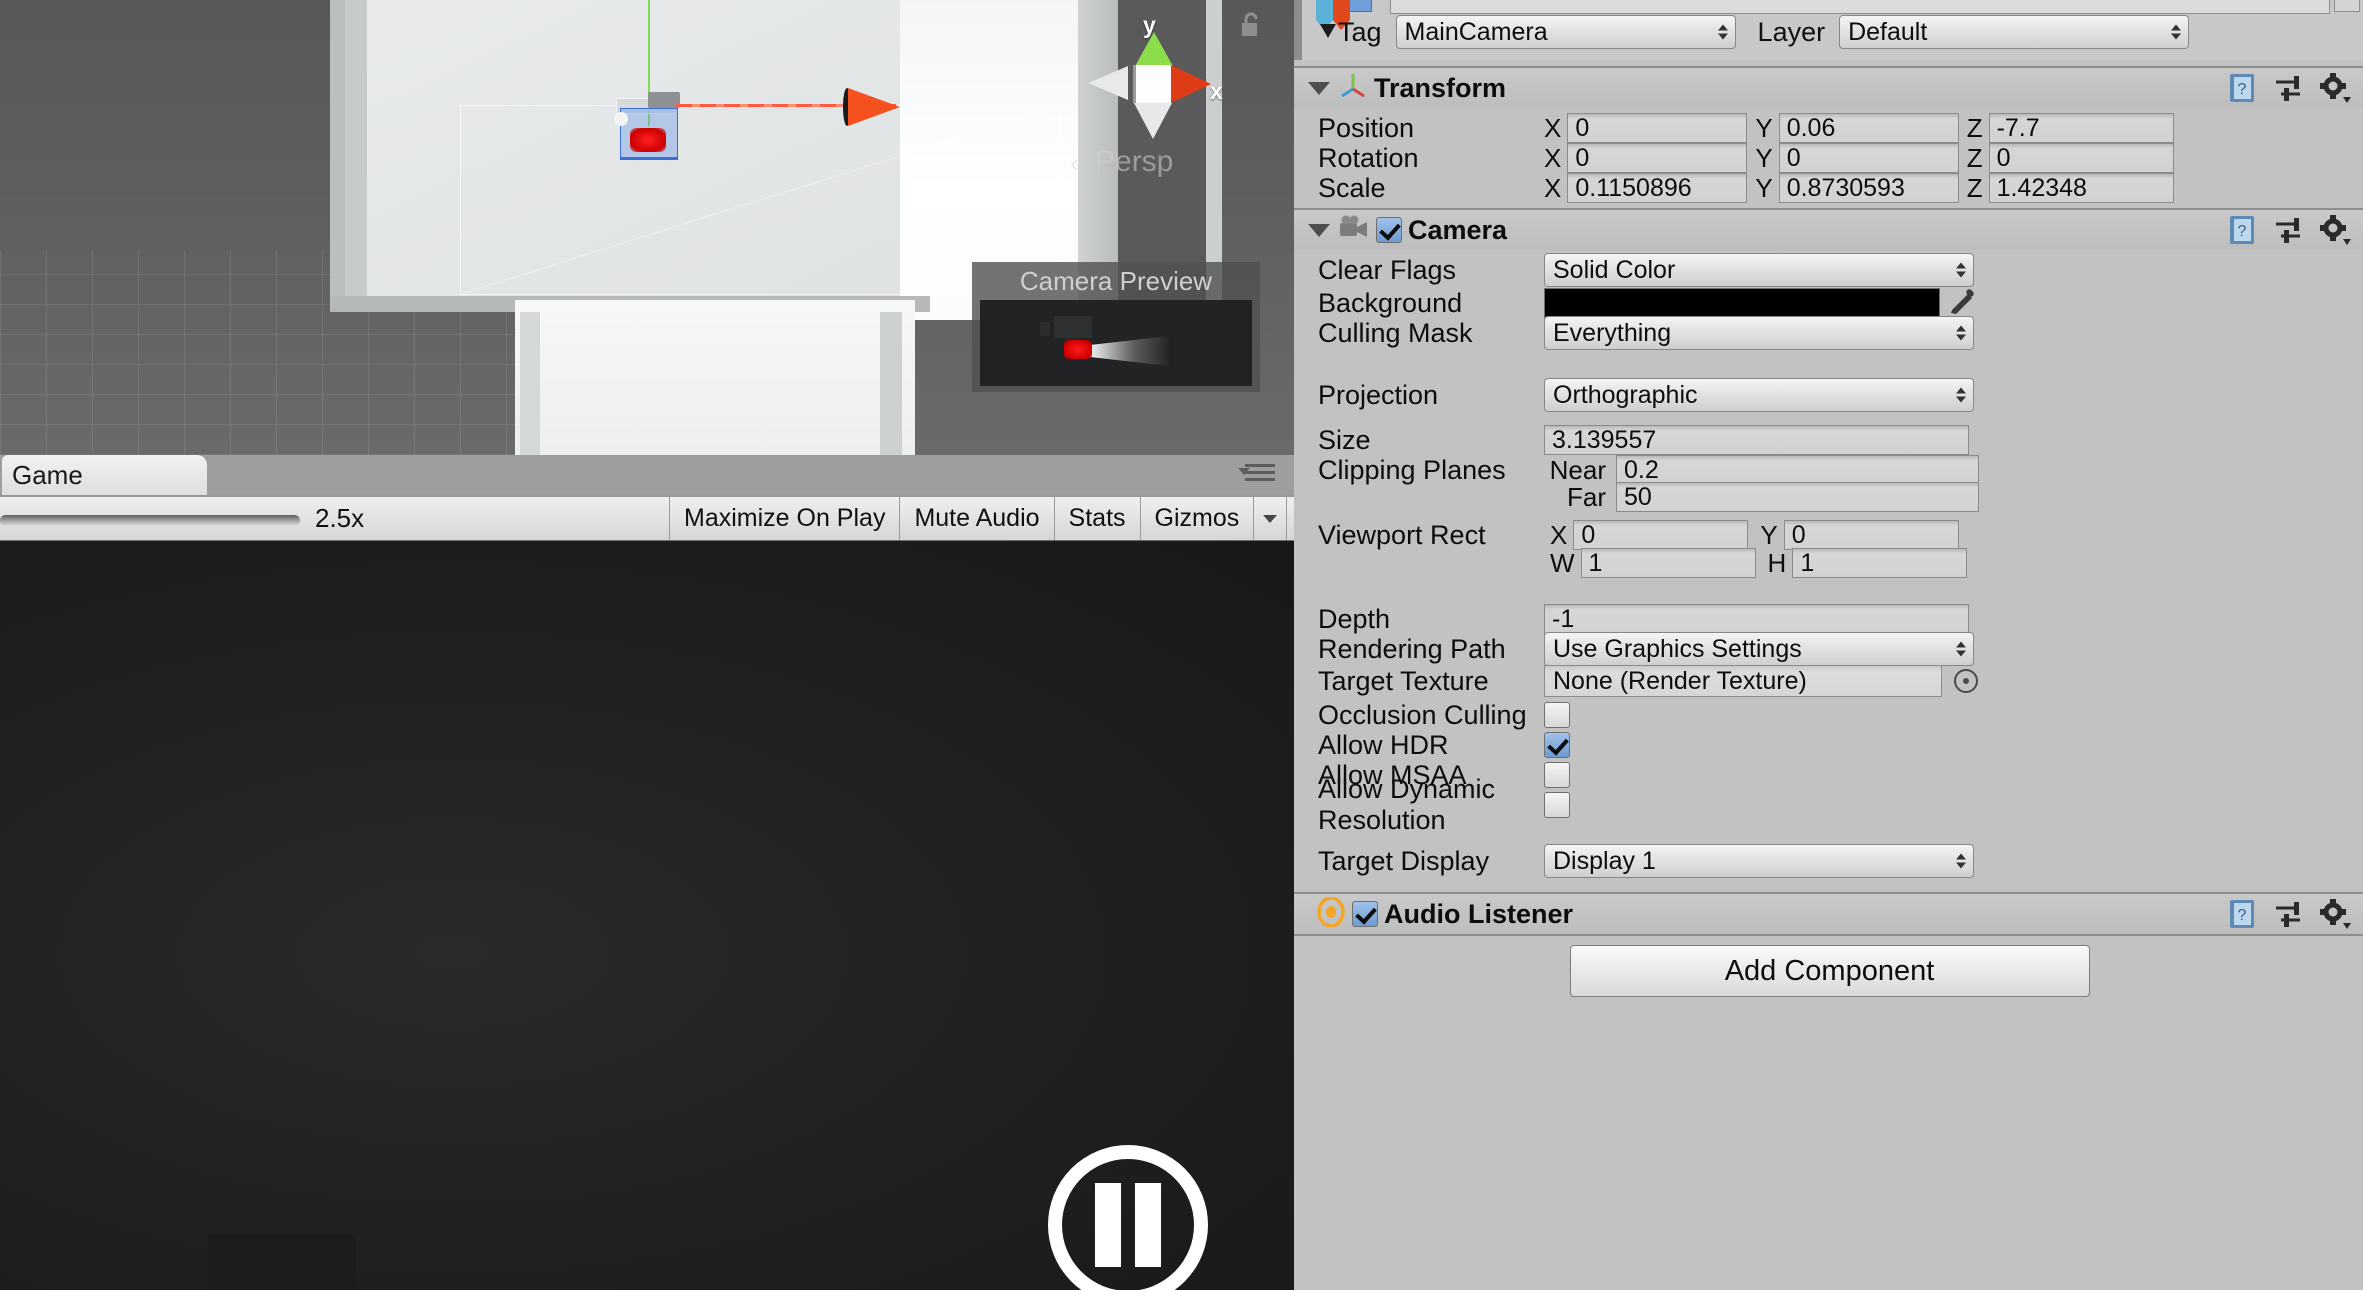 This screenshot has width=2363, height=1290. What do you see at coordinates (1797, 470) in the screenshot?
I see `clipping-near-field: 0.2` at bounding box center [1797, 470].